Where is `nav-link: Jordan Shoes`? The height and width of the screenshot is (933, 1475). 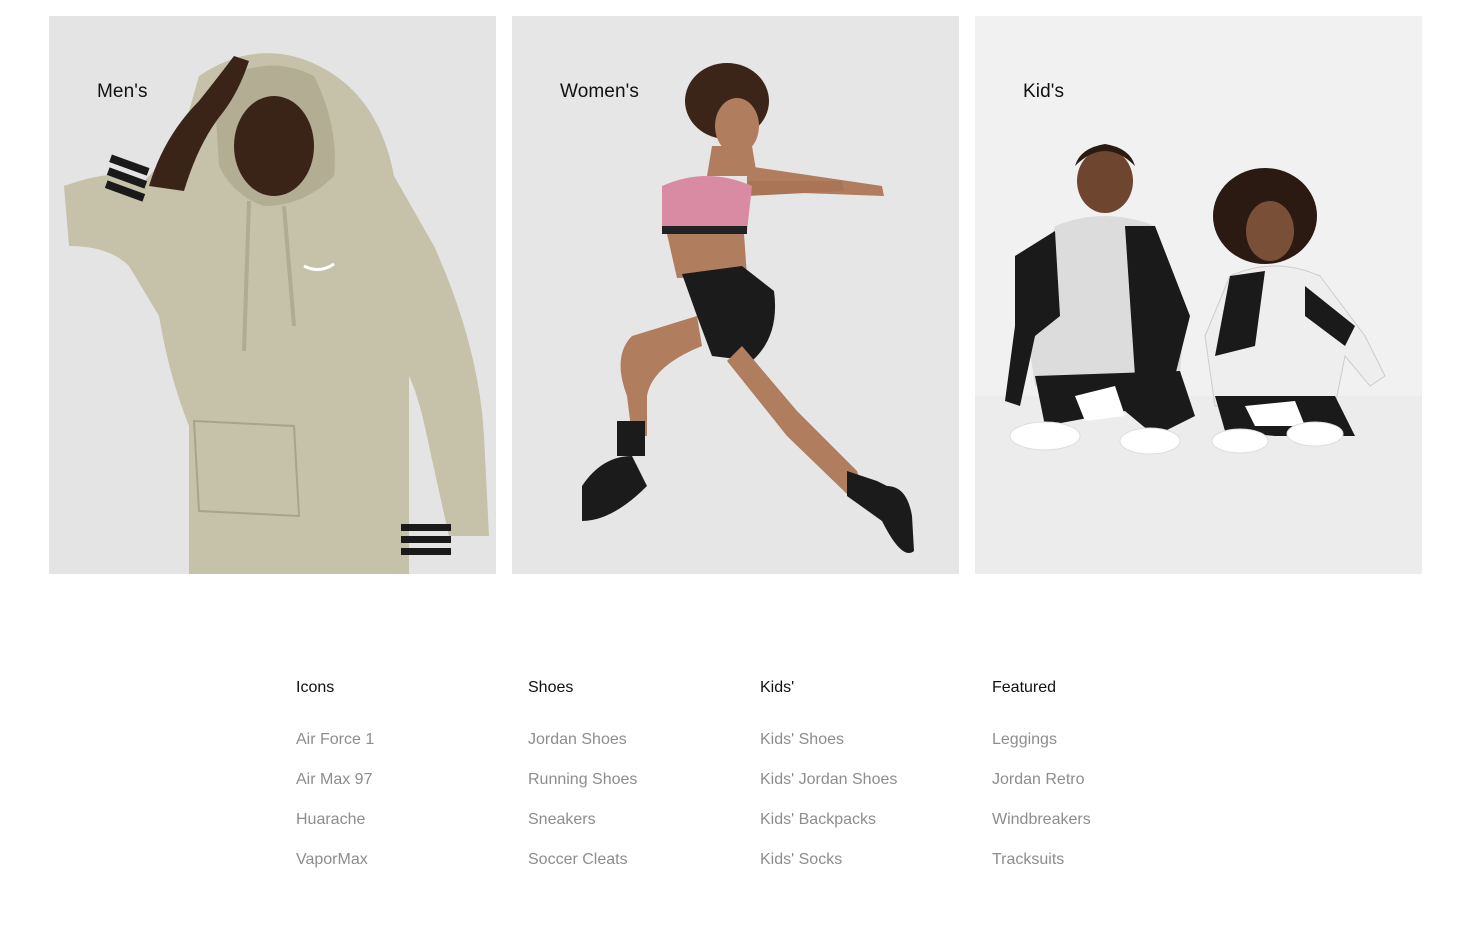 nav-link: Jordan Shoes is located at coordinates (577, 739).